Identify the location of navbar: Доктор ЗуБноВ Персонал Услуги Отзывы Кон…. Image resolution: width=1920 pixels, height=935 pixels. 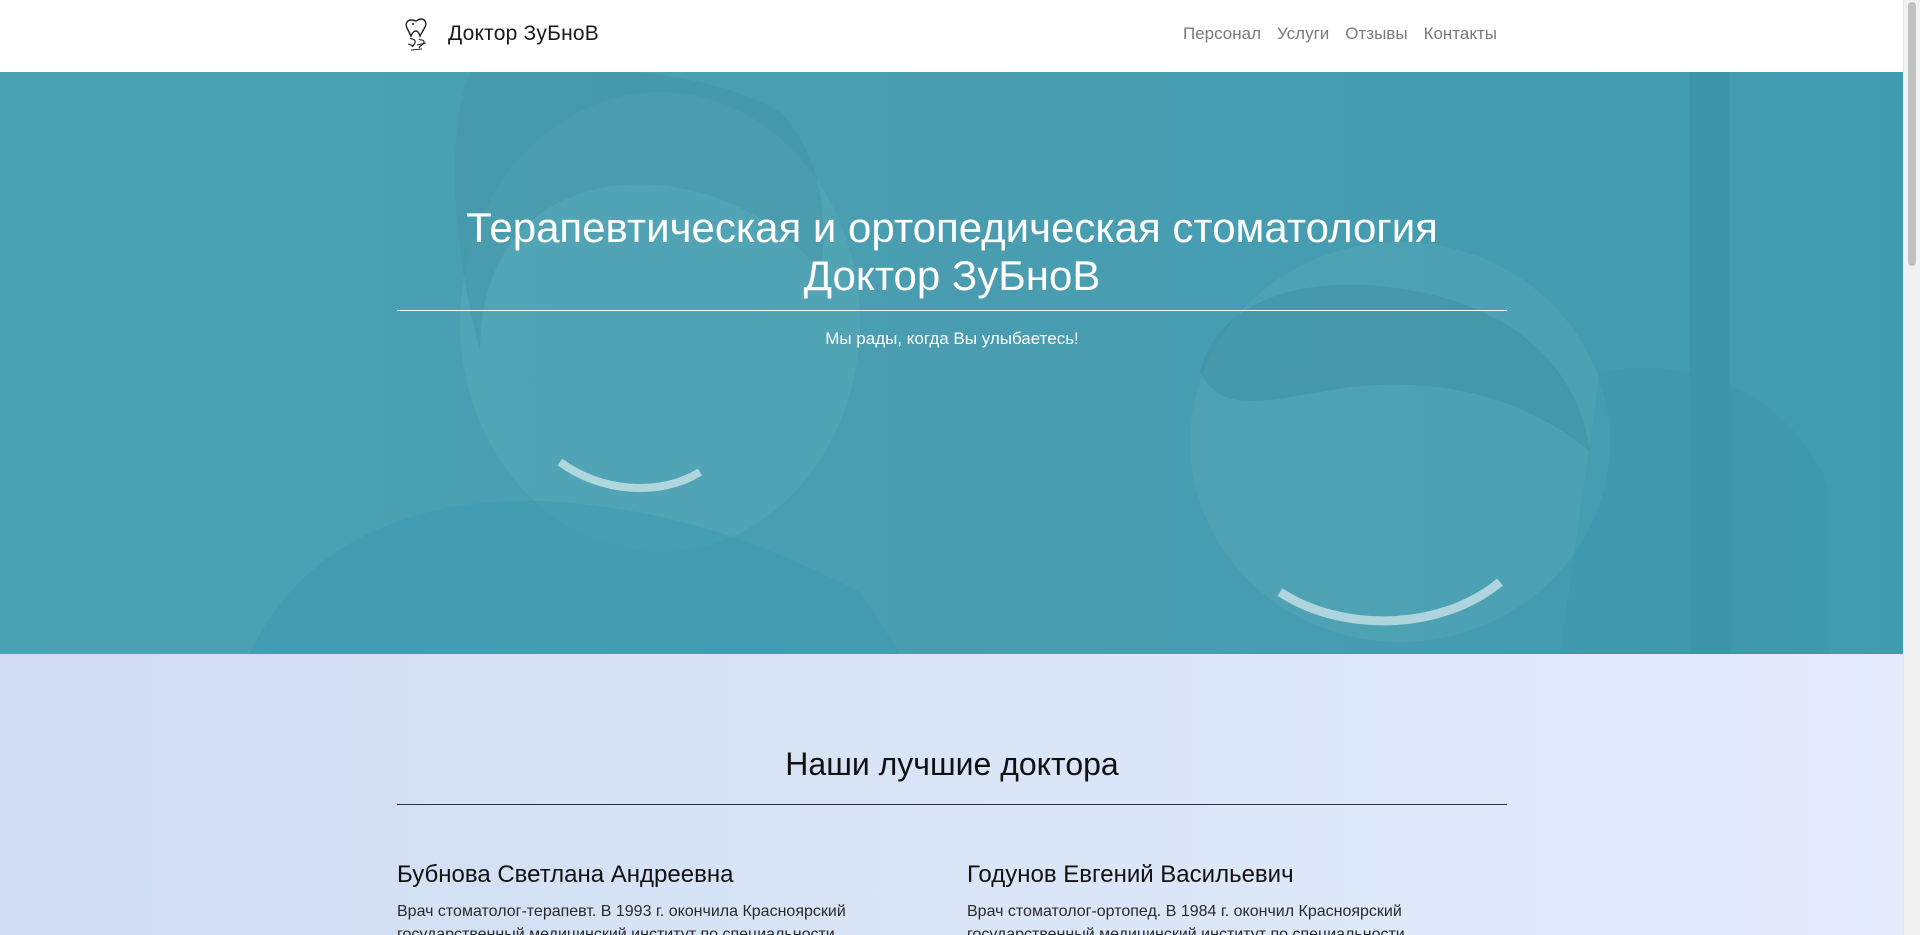
(951, 36).